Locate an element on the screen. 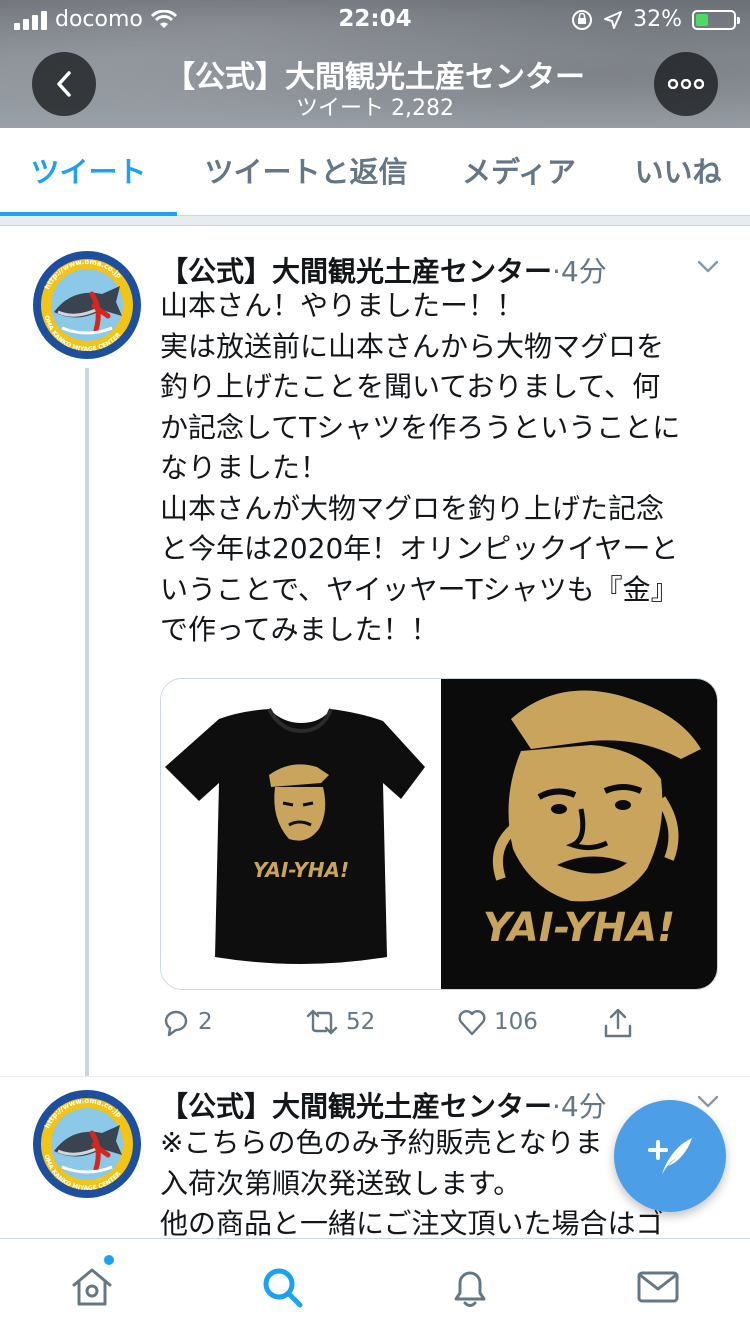 This screenshot has height=1334, width=750. retweet-button: 52 is located at coordinates (339, 1022).